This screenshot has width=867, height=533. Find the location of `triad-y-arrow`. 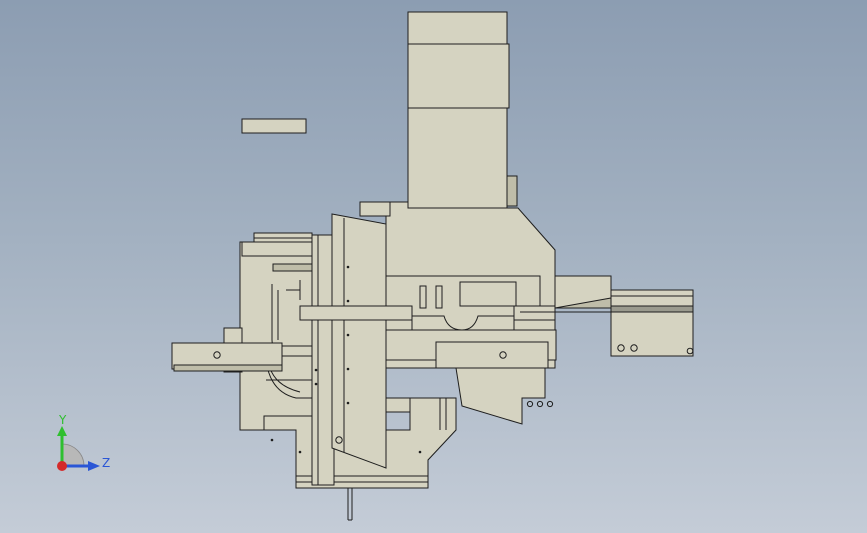

triad-y-arrow is located at coordinates (62, 431).